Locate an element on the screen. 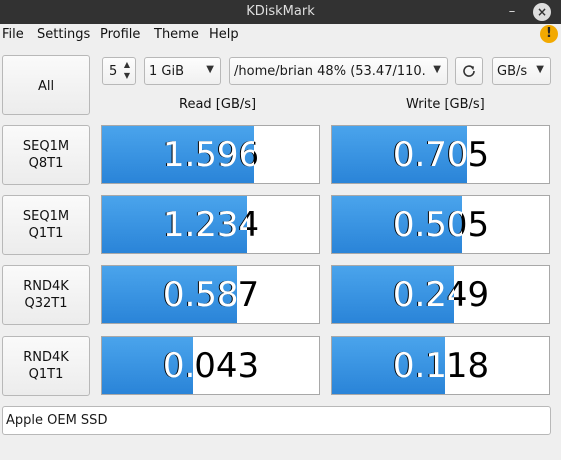 This screenshot has height=460, width=561. write-result: 0.2490.249 is located at coordinates (440, 294).